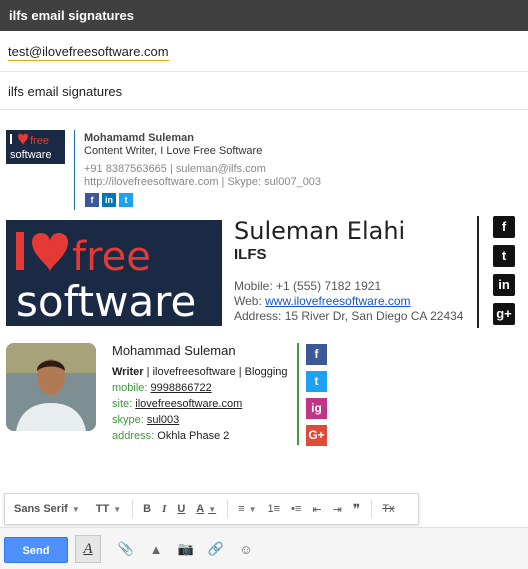 The height and width of the screenshot is (569, 528). What do you see at coordinates (164, 509) in the screenshot?
I see `italic-icon: I` at bounding box center [164, 509].